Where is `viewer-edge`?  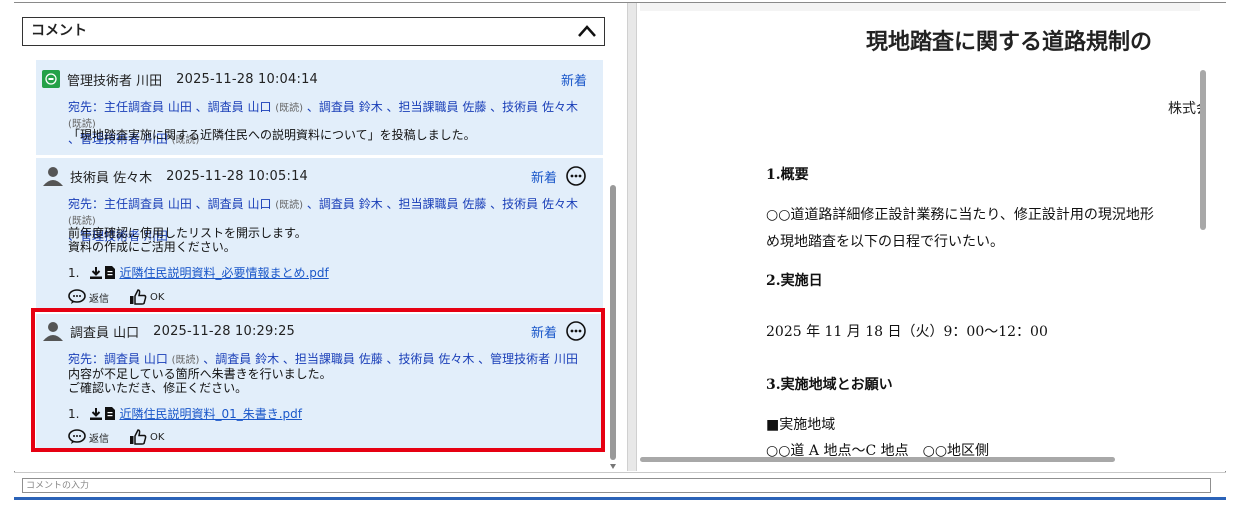
viewer-edge is located at coordinates (1215, 237).